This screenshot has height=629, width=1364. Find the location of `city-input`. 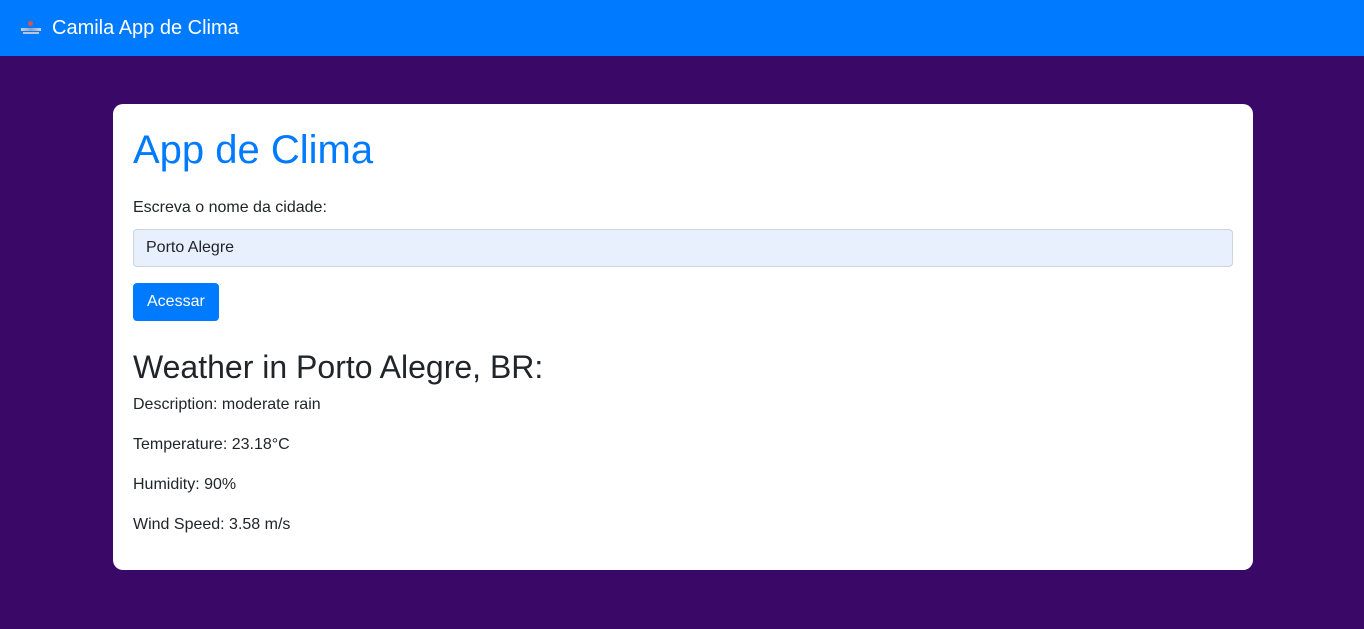

city-input is located at coordinates (683, 248).